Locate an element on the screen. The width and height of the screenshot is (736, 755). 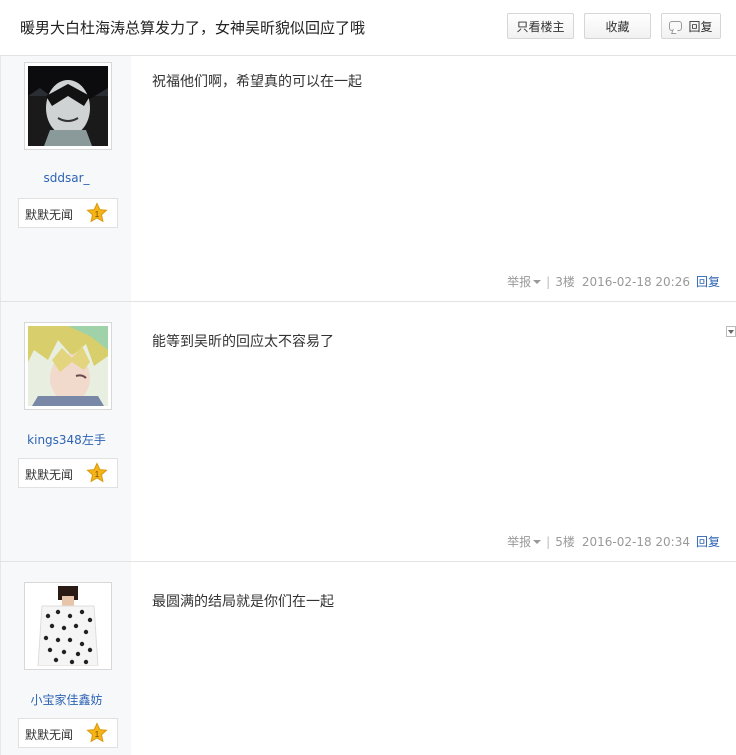
thread-header: 暖男大白杜海涛总算发力了，女神吴昕貌似回应了哦 只看楼主 收藏 回复 is located at coordinates (368, 28).